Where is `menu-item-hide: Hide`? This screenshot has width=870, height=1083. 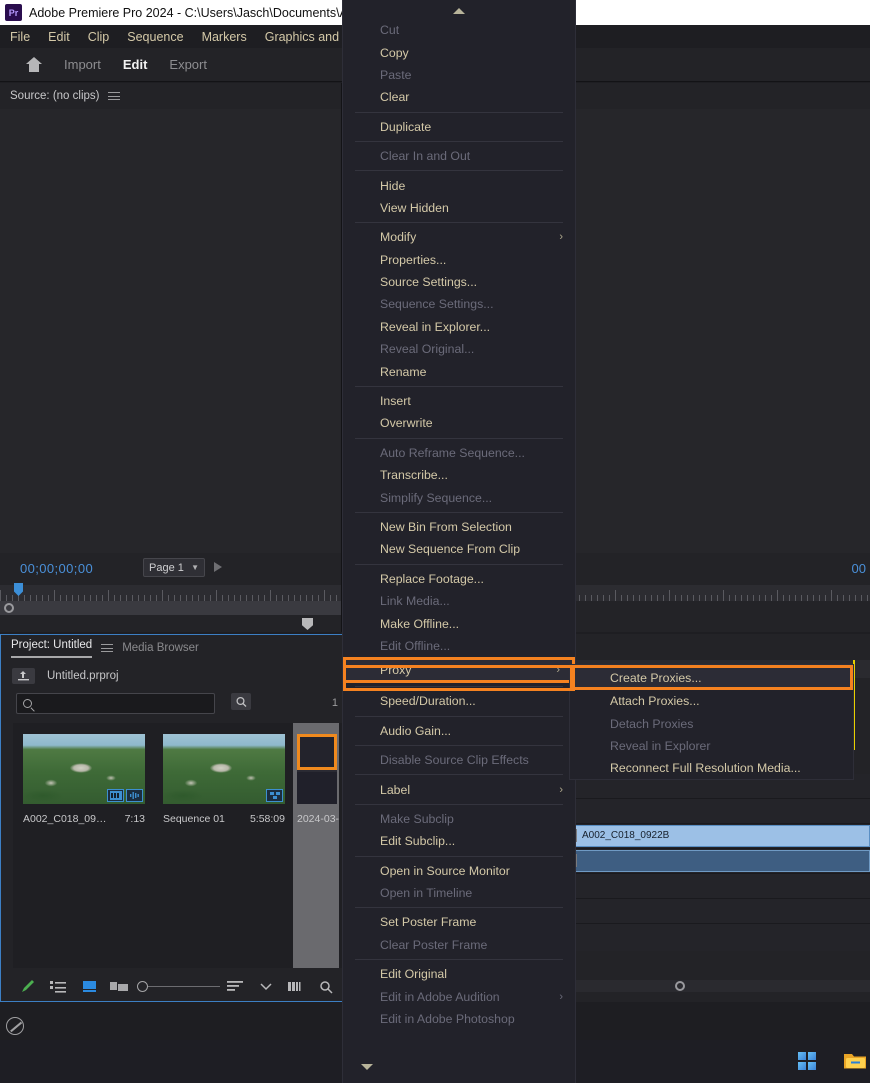
menu-item-hide: Hide is located at coordinates (459, 185).